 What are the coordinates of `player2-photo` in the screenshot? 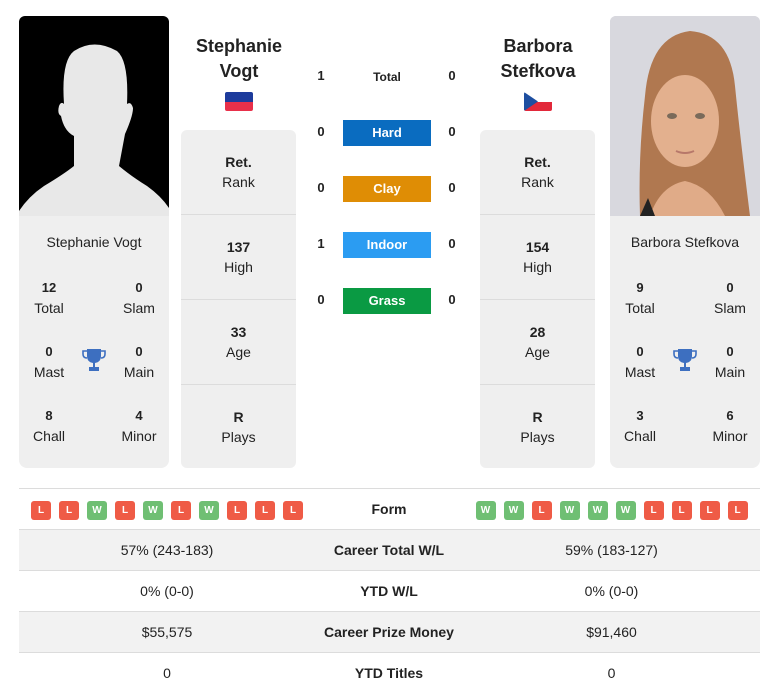 It's located at (685, 116).